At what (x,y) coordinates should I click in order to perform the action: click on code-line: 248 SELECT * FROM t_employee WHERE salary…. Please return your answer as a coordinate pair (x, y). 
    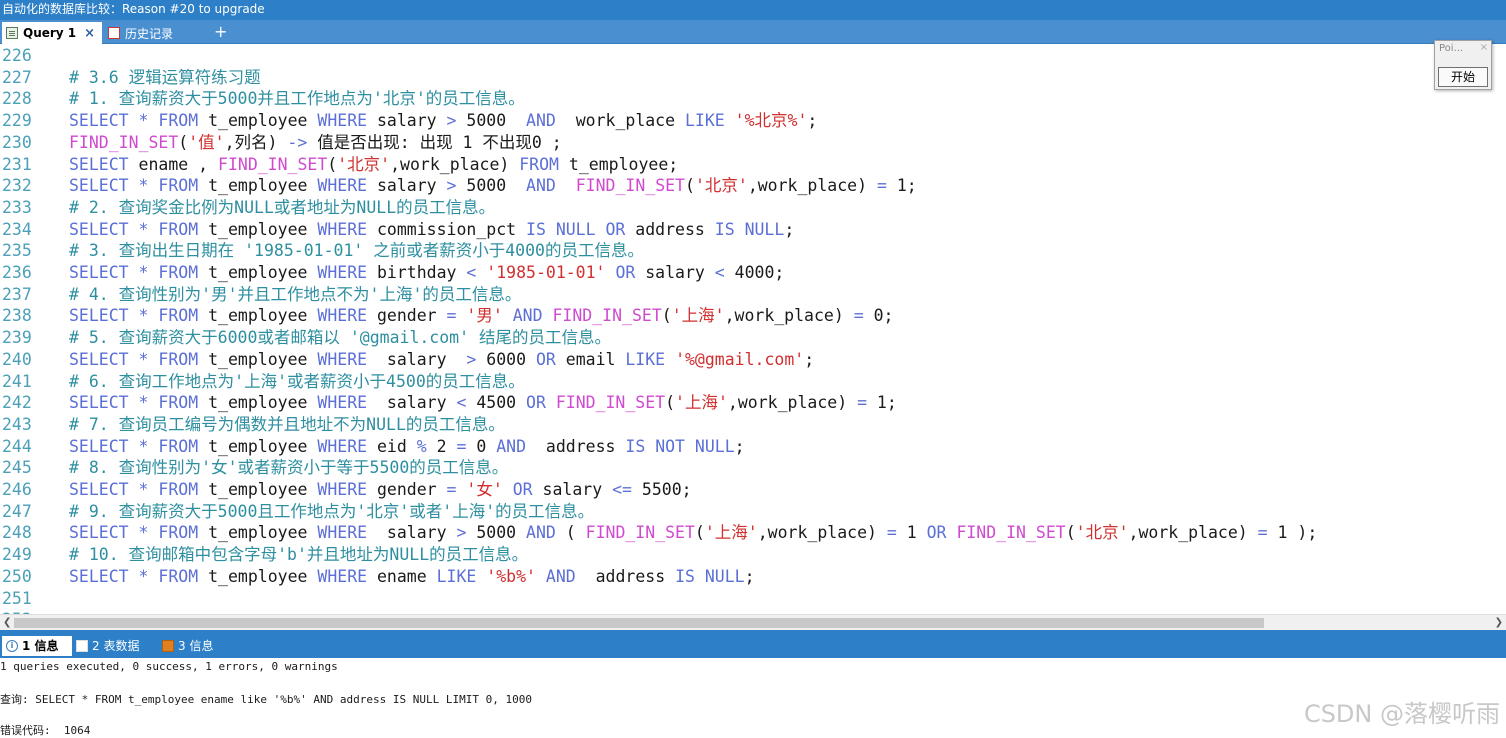
    Looking at the image, I should click on (753, 532).